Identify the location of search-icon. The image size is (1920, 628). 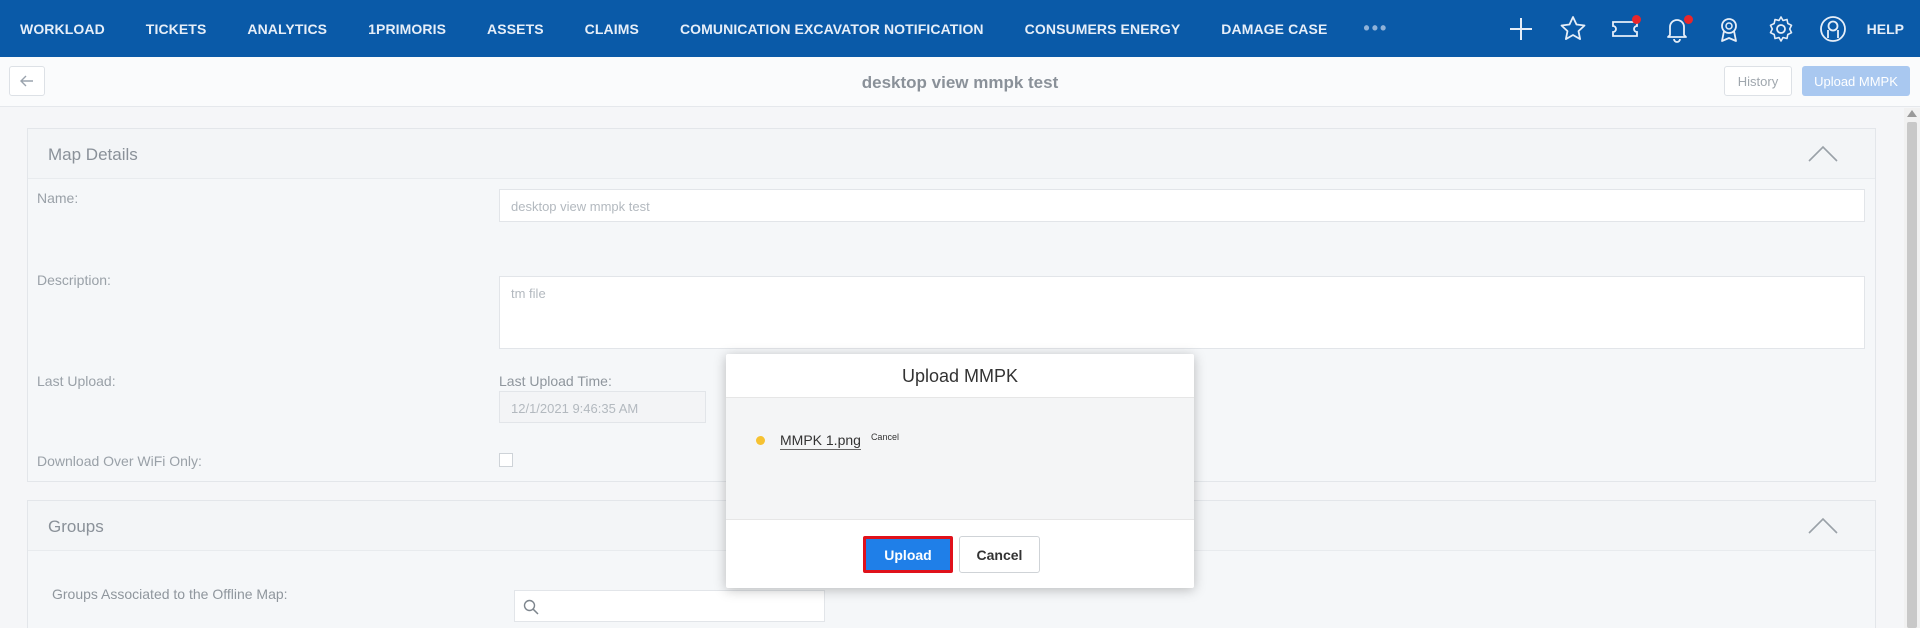
(531, 607).